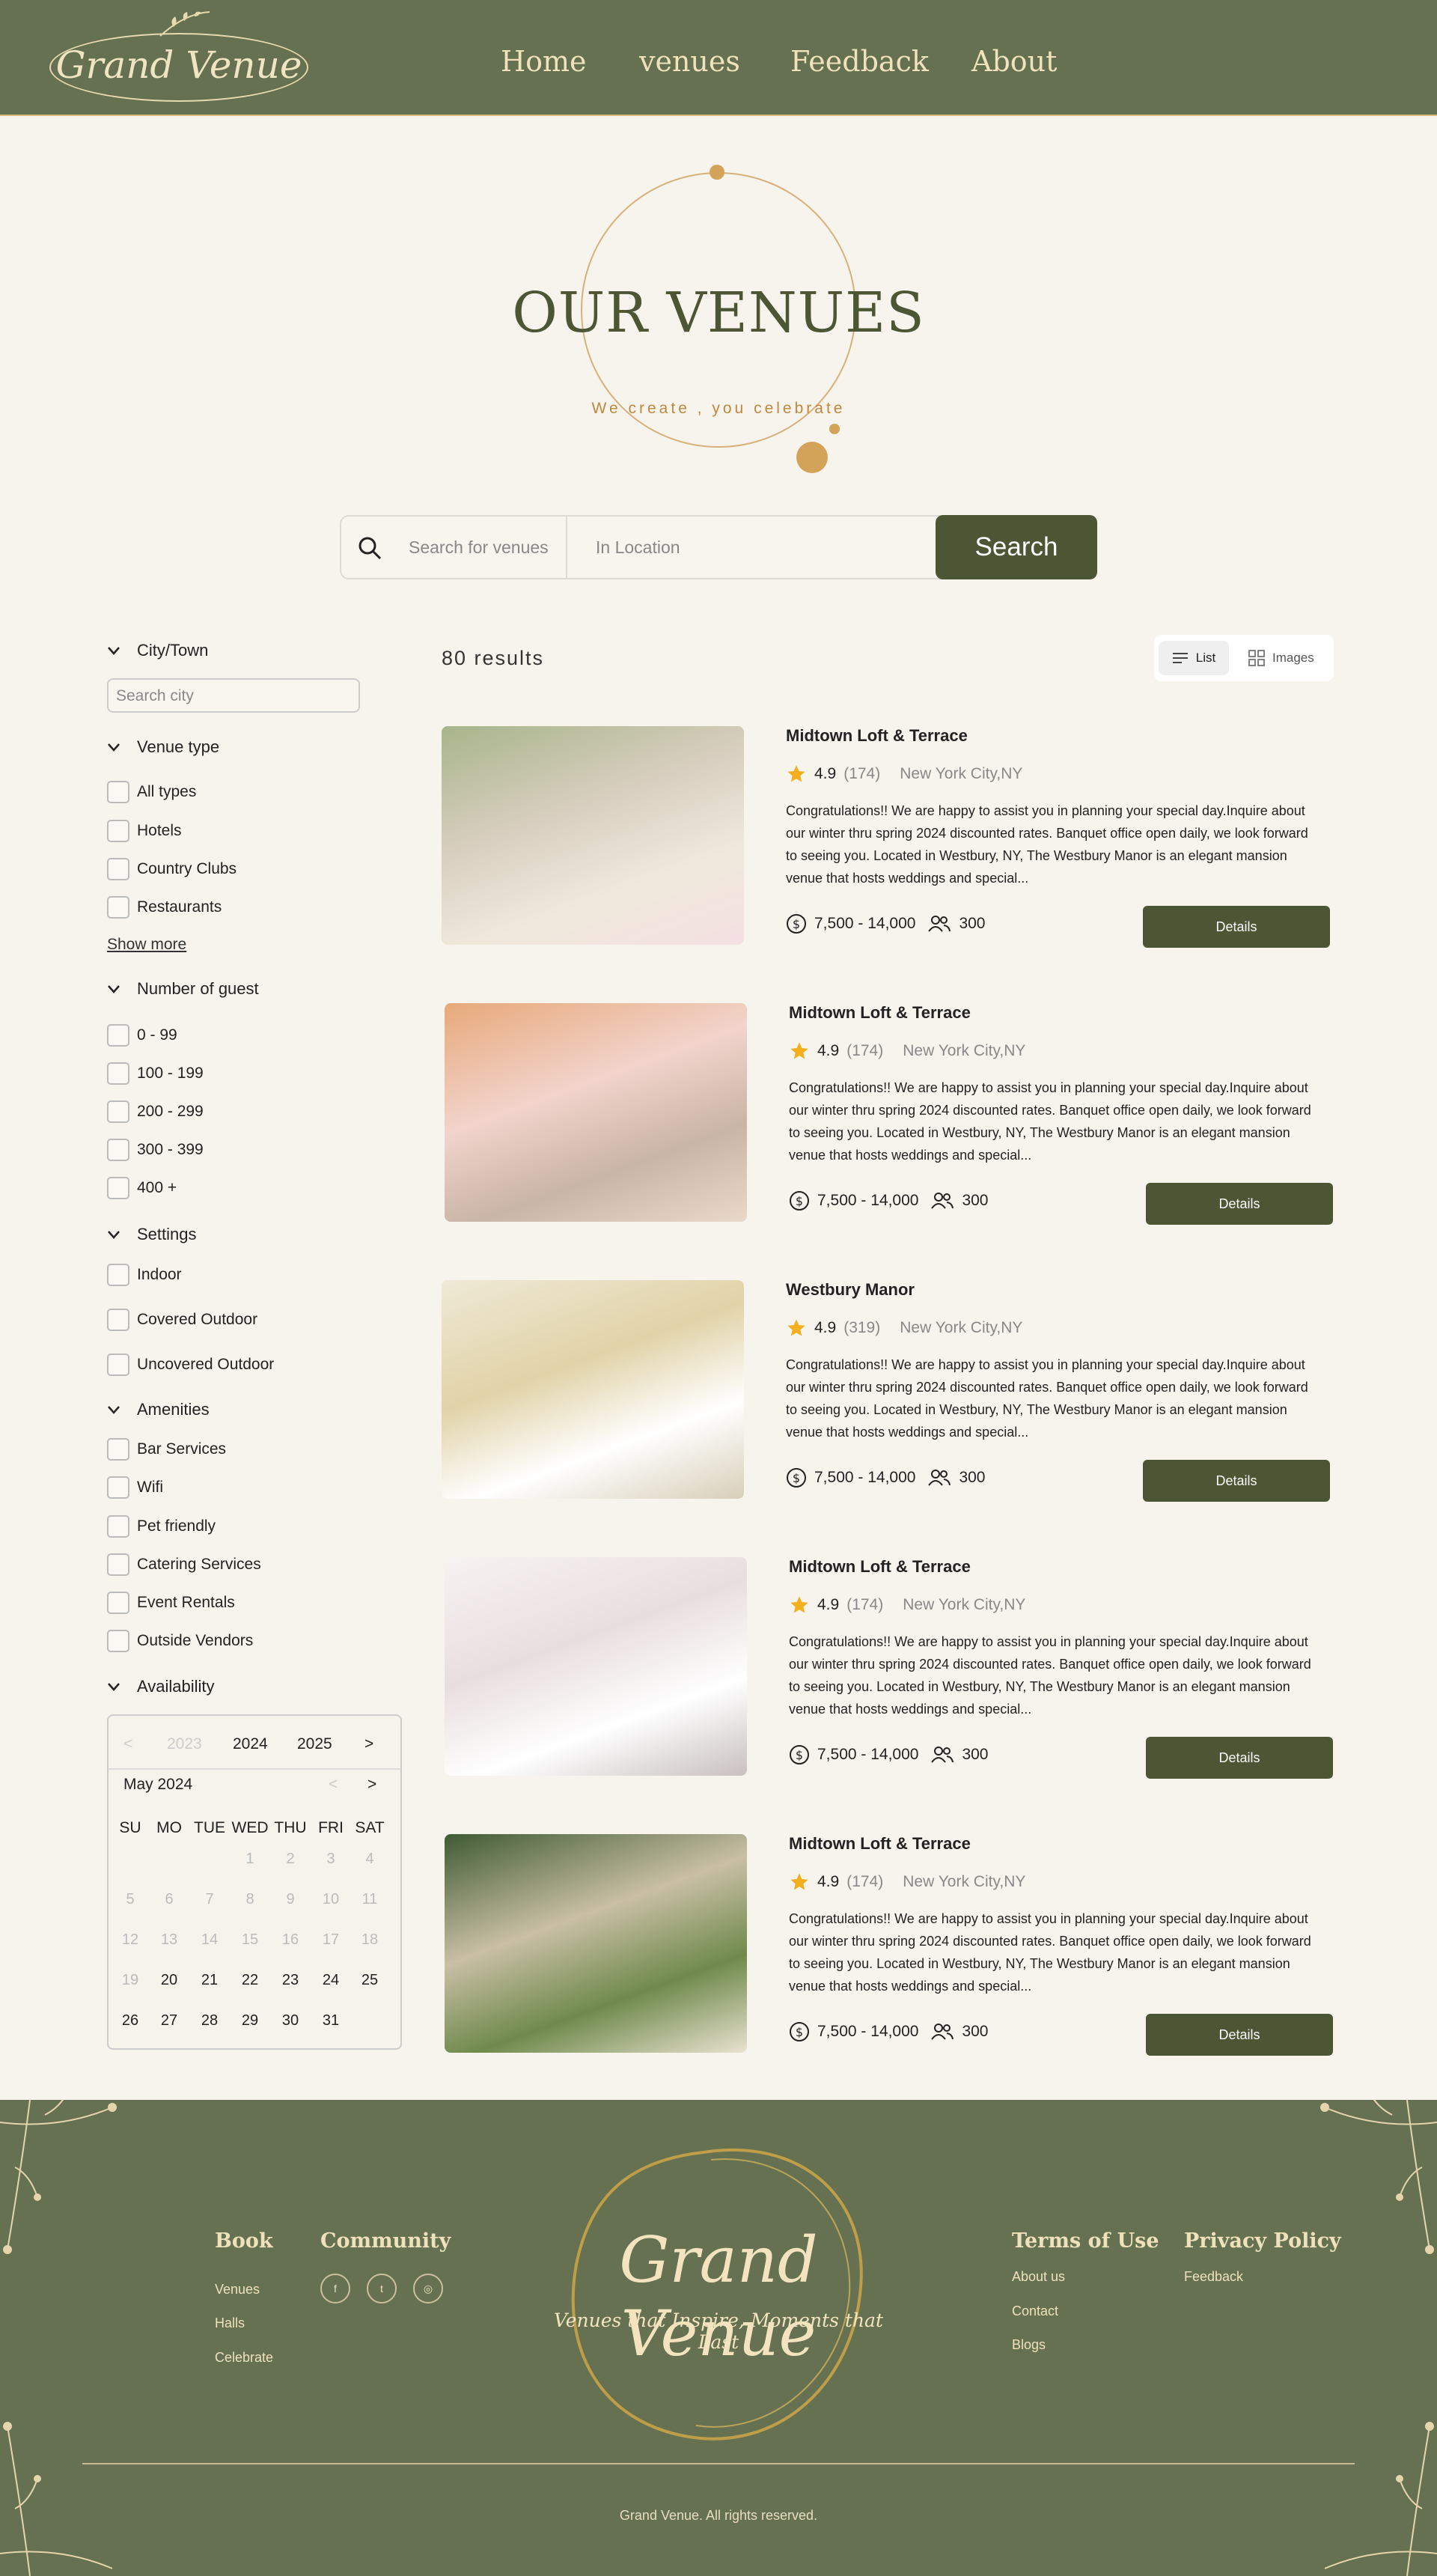 This screenshot has height=2576, width=1437. What do you see at coordinates (166, 1449) in the screenshot?
I see `checkbox-amenities: Bar Services` at bounding box center [166, 1449].